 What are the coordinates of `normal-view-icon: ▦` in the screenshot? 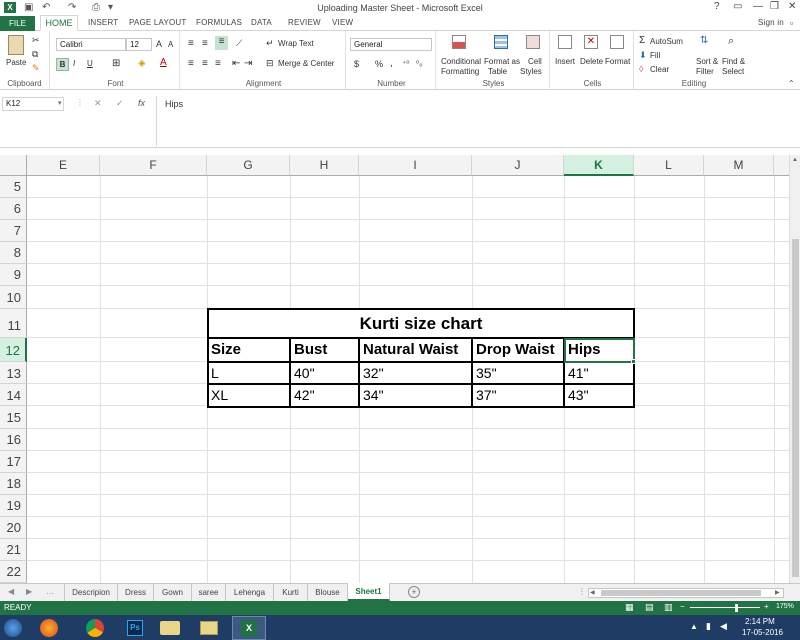 It's located at (629, 607).